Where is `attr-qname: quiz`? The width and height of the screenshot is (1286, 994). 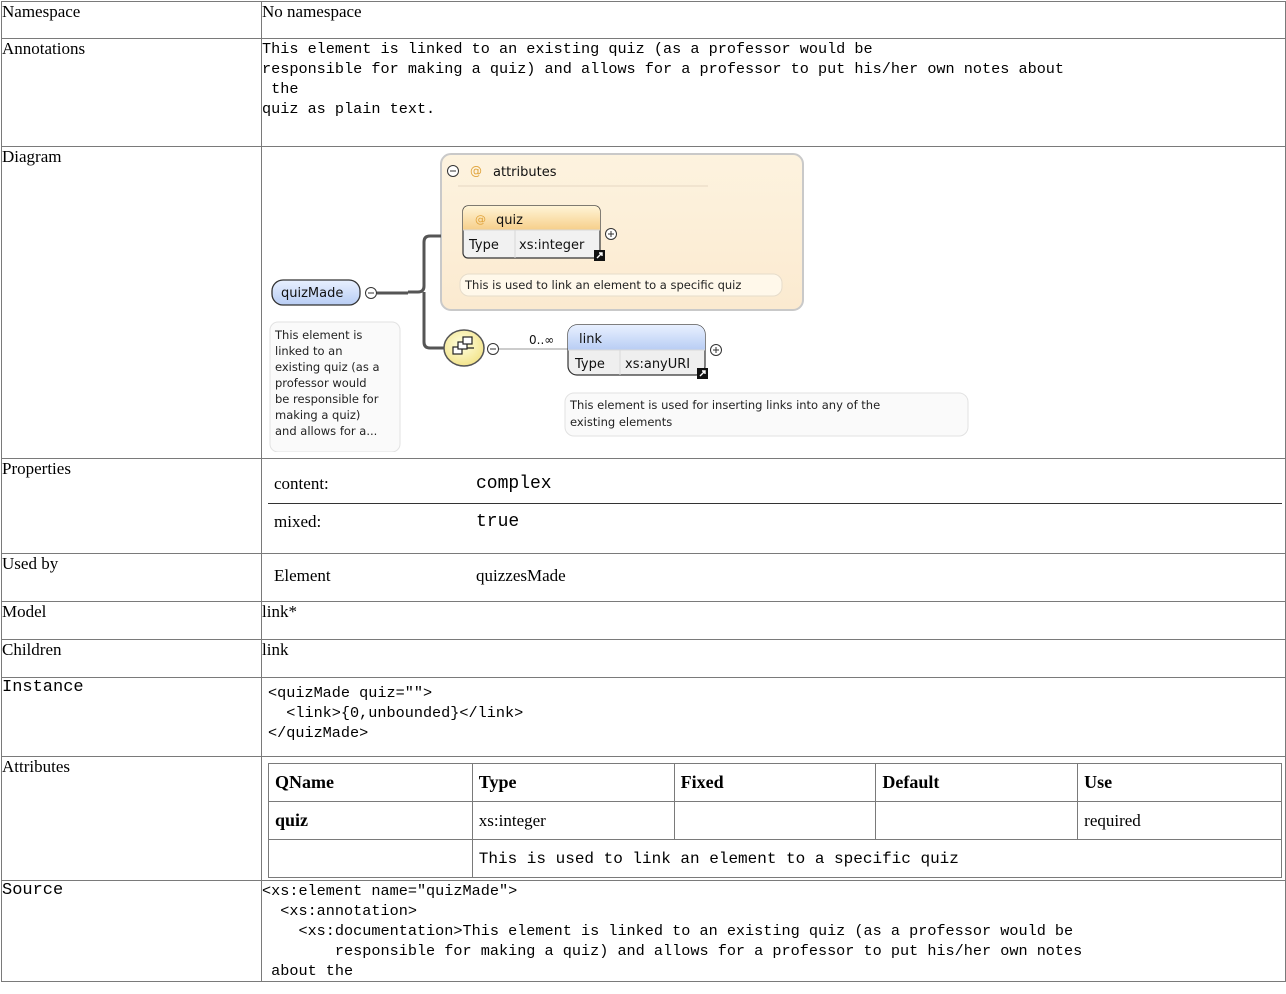 attr-qname: quiz is located at coordinates (370, 820).